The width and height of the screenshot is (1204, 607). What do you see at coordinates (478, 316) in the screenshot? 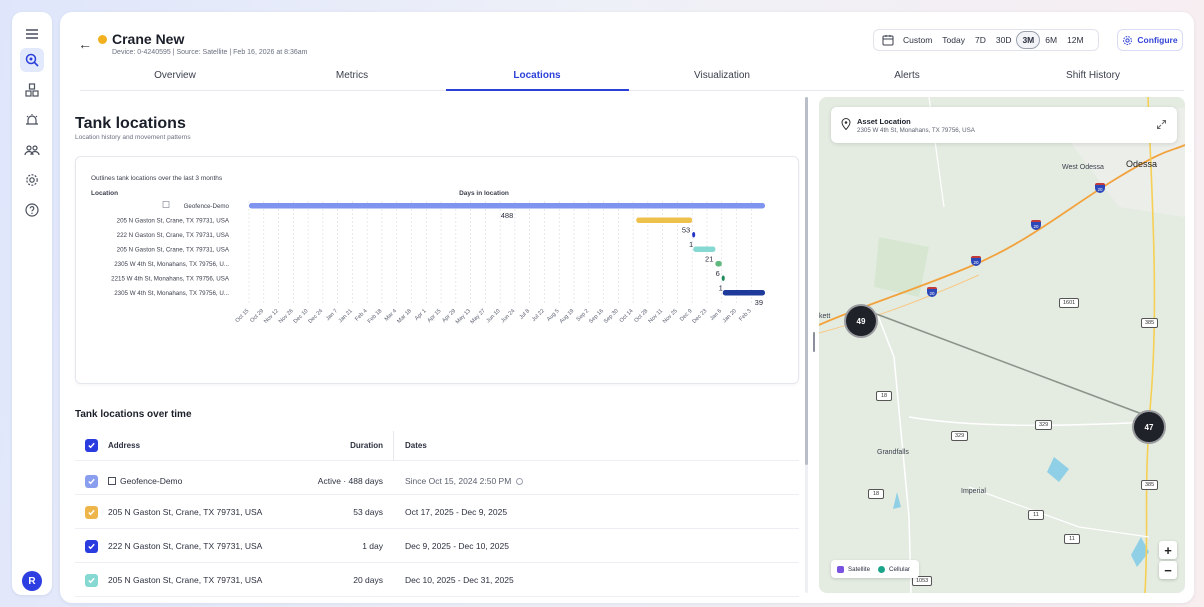
I see `x-tick-label: May 27` at bounding box center [478, 316].